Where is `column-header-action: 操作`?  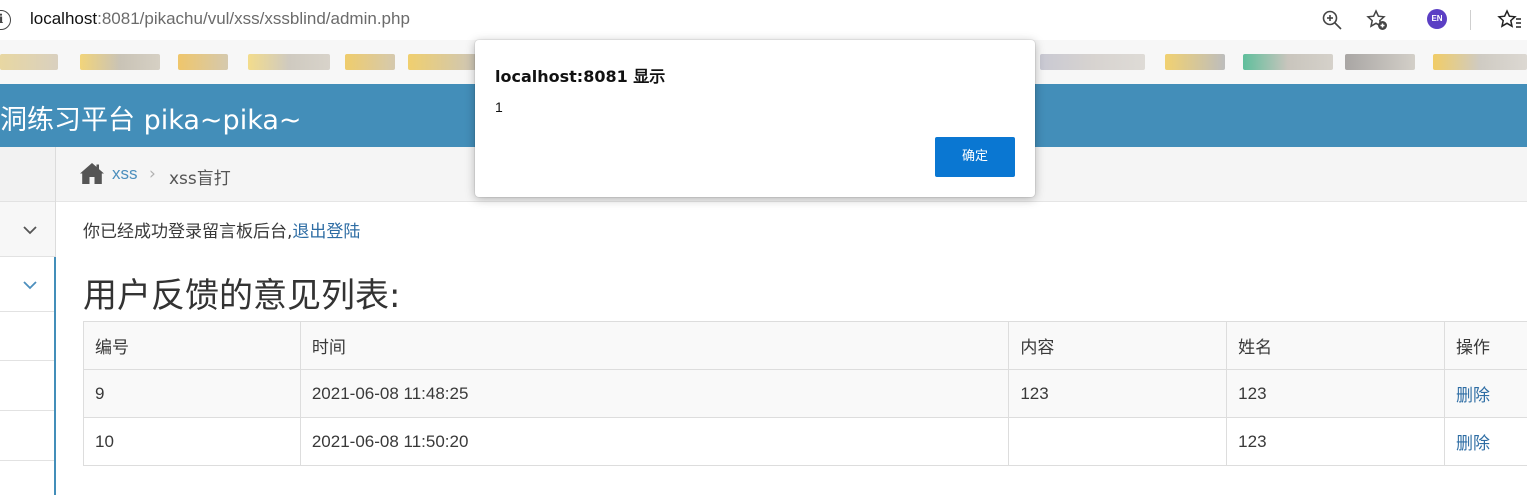
column-header-action: 操作 is located at coordinates (1485, 345).